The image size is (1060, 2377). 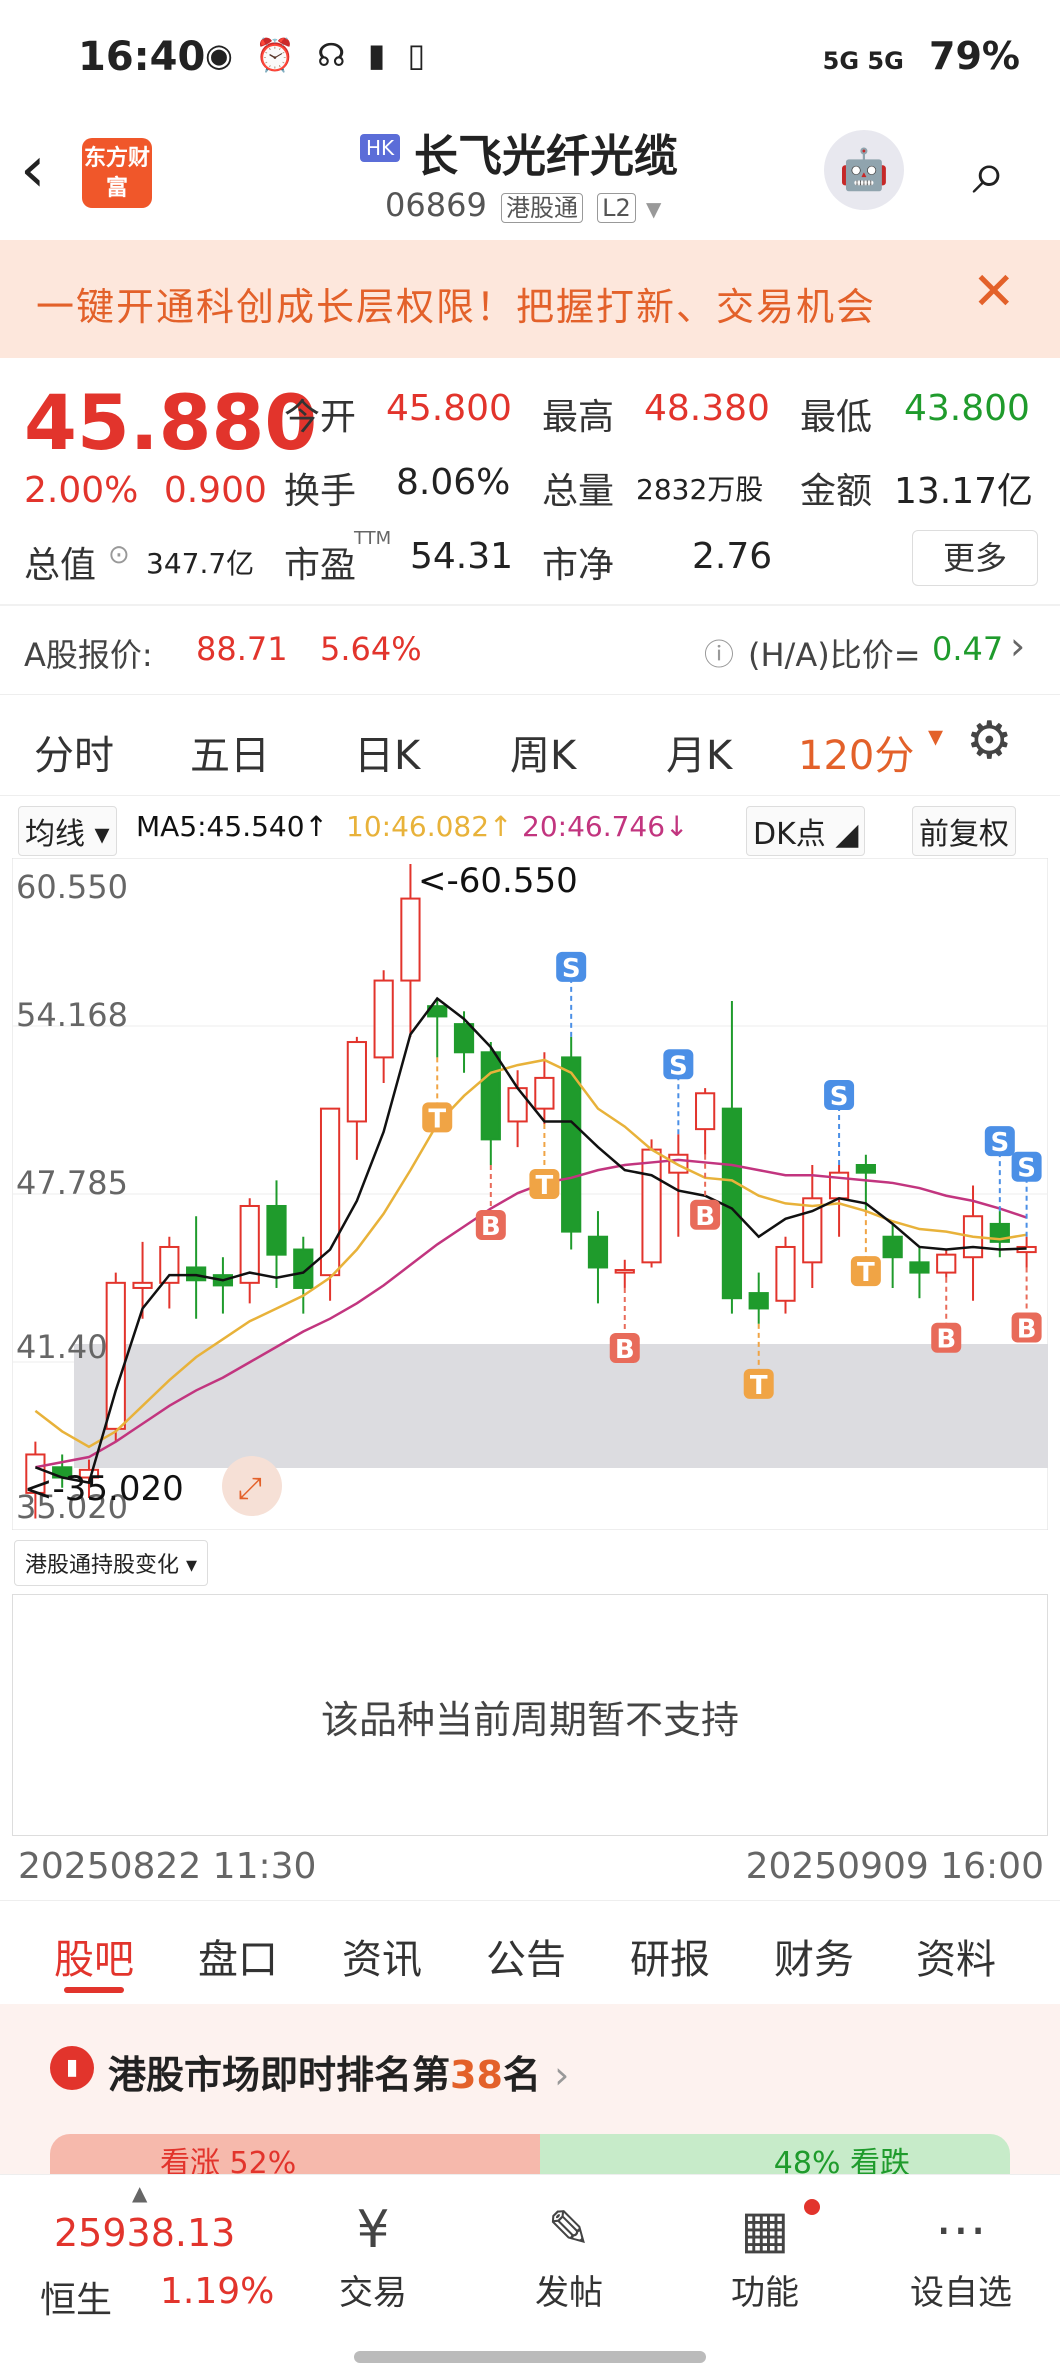 I want to click on index-value: 25938.13, so click(x=144, y=2233).